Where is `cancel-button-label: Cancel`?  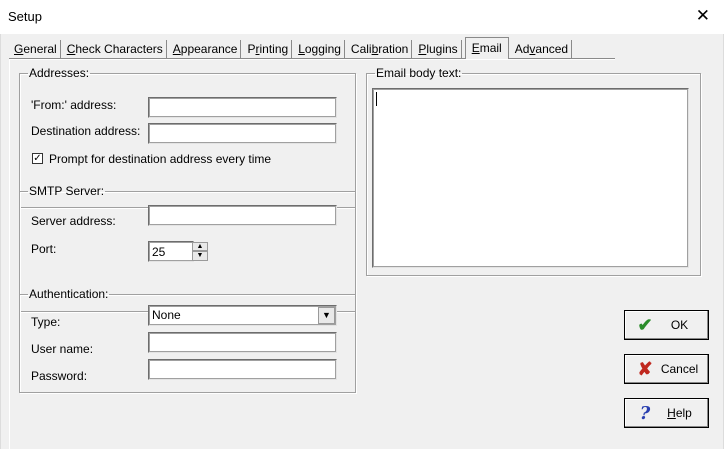
cancel-button-label: Cancel is located at coordinates (679, 369).